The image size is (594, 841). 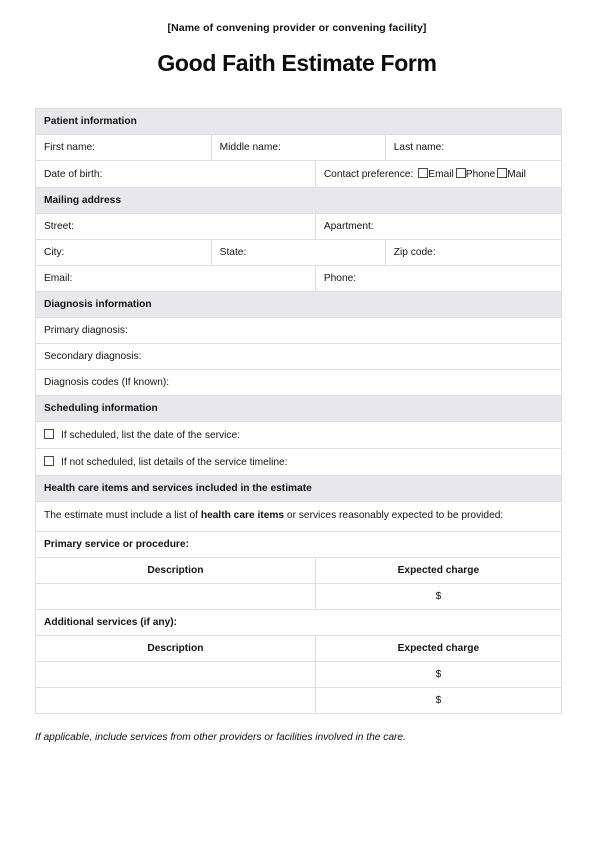 I want to click on table-row-city-state-zip: City: State: Zip code:, so click(x=299, y=252).